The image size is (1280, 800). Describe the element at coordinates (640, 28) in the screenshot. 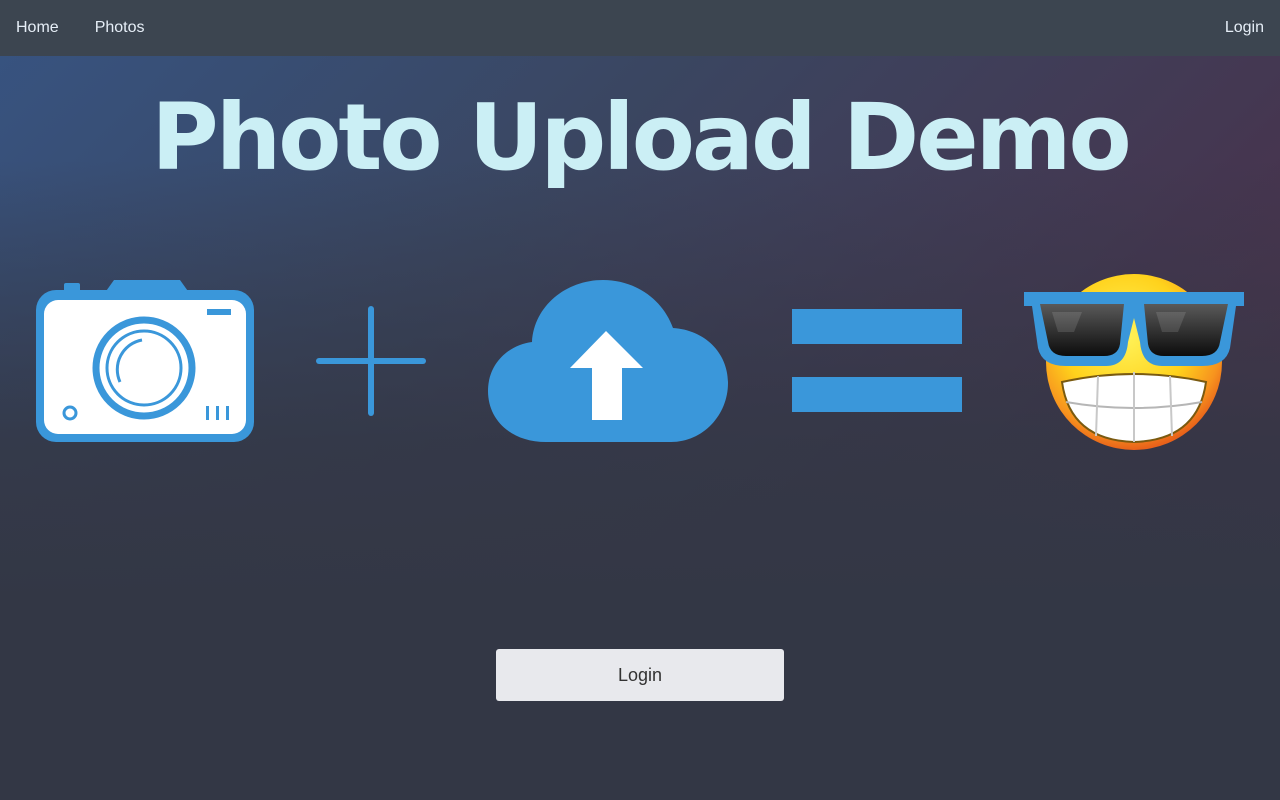

I see `top-navbar: Home Photos Login` at that location.